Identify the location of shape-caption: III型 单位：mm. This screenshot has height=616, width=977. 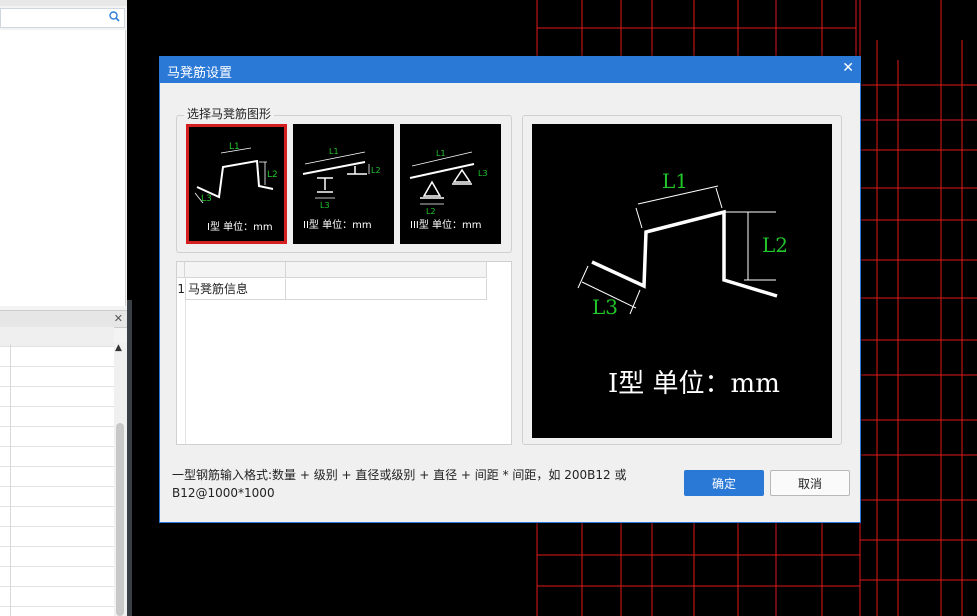
(446, 224).